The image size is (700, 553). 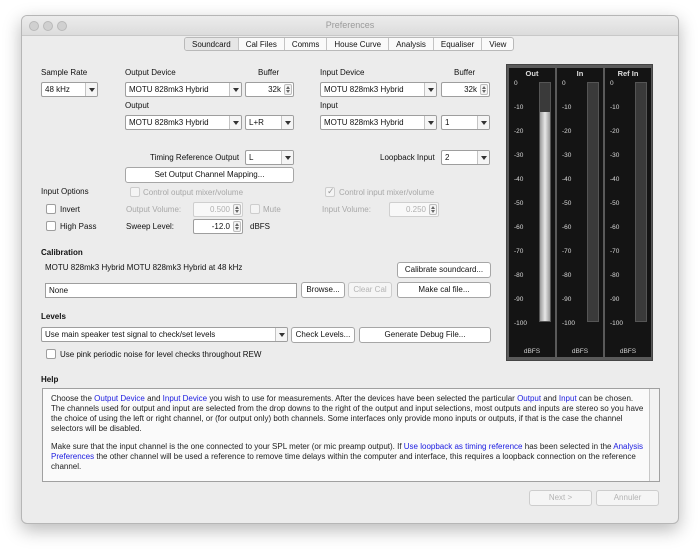 What do you see at coordinates (195, 157) in the screenshot?
I see `timing-reference-label: Timing Reference Output` at bounding box center [195, 157].